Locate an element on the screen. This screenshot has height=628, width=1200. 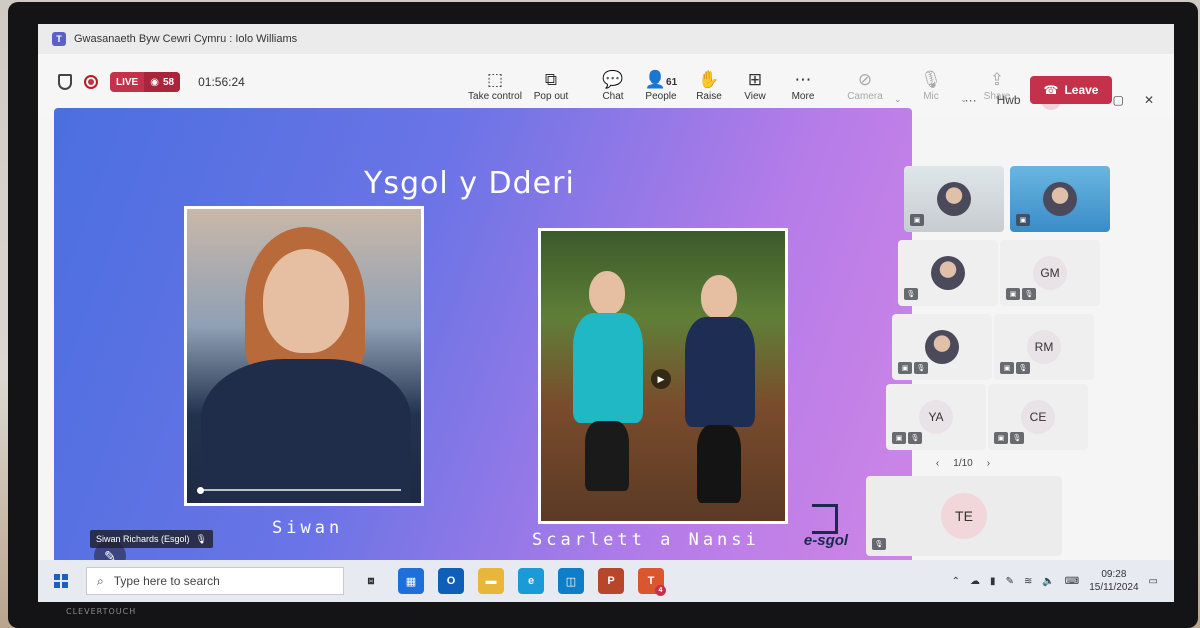
chevron-up-icon: ⌃ is located at coordinates (956, 581).